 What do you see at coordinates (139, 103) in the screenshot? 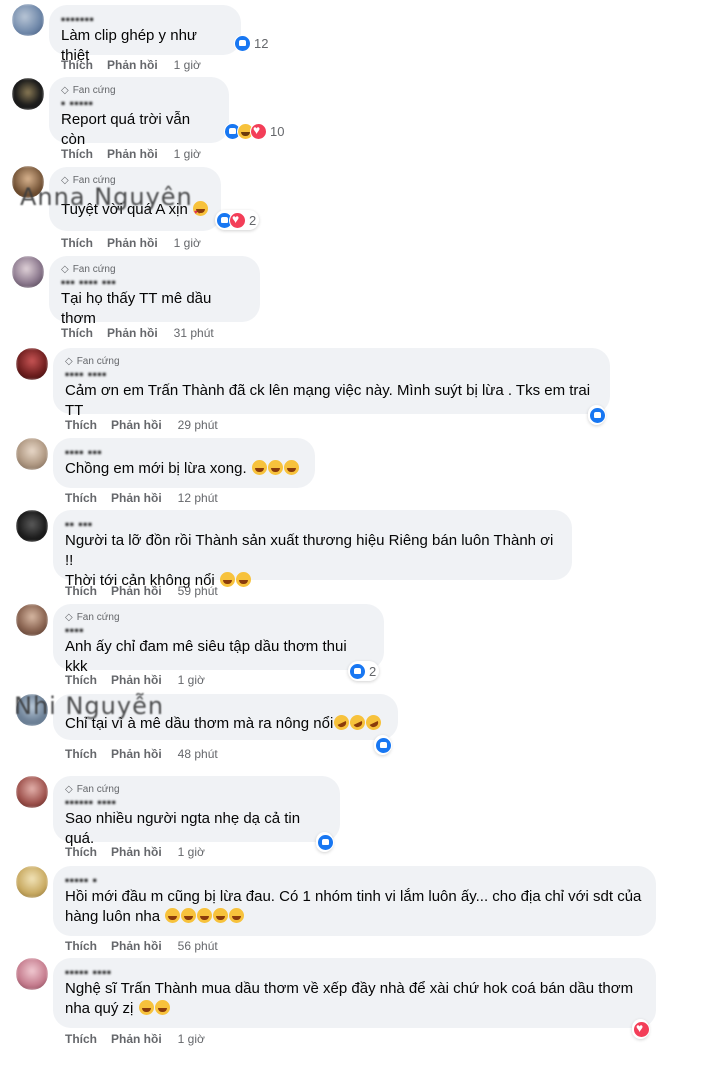
I see `comment-author: ▪ ▪▪▪▪▪` at bounding box center [139, 103].